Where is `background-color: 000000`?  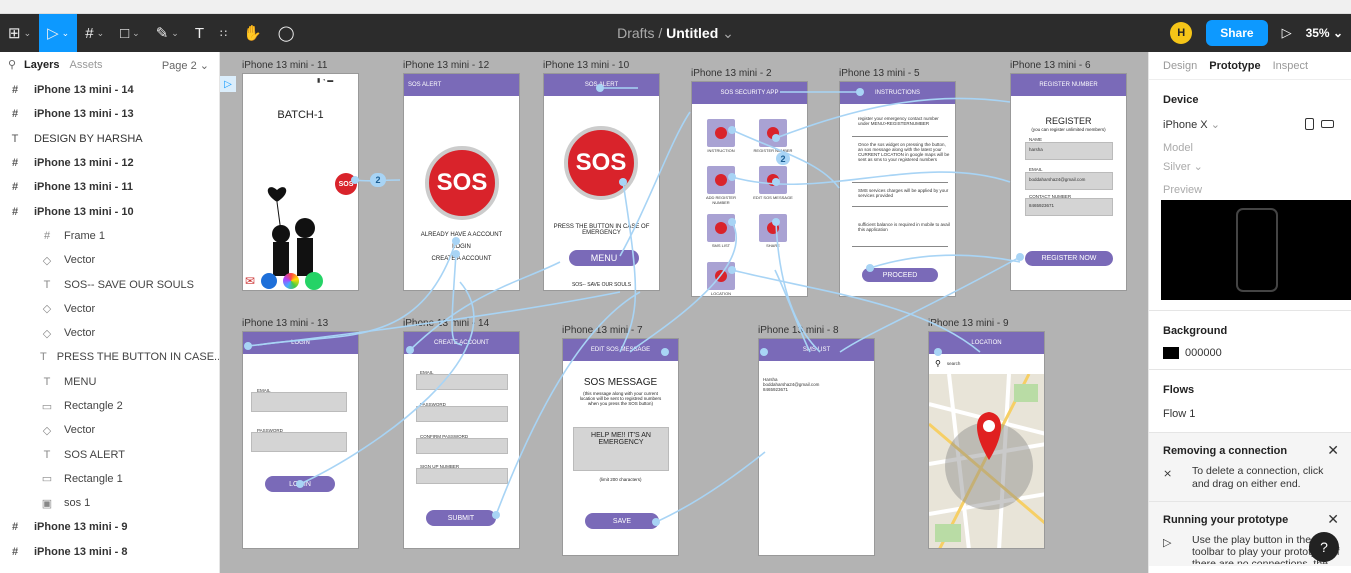
background-color: 000000 is located at coordinates (1192, 353).